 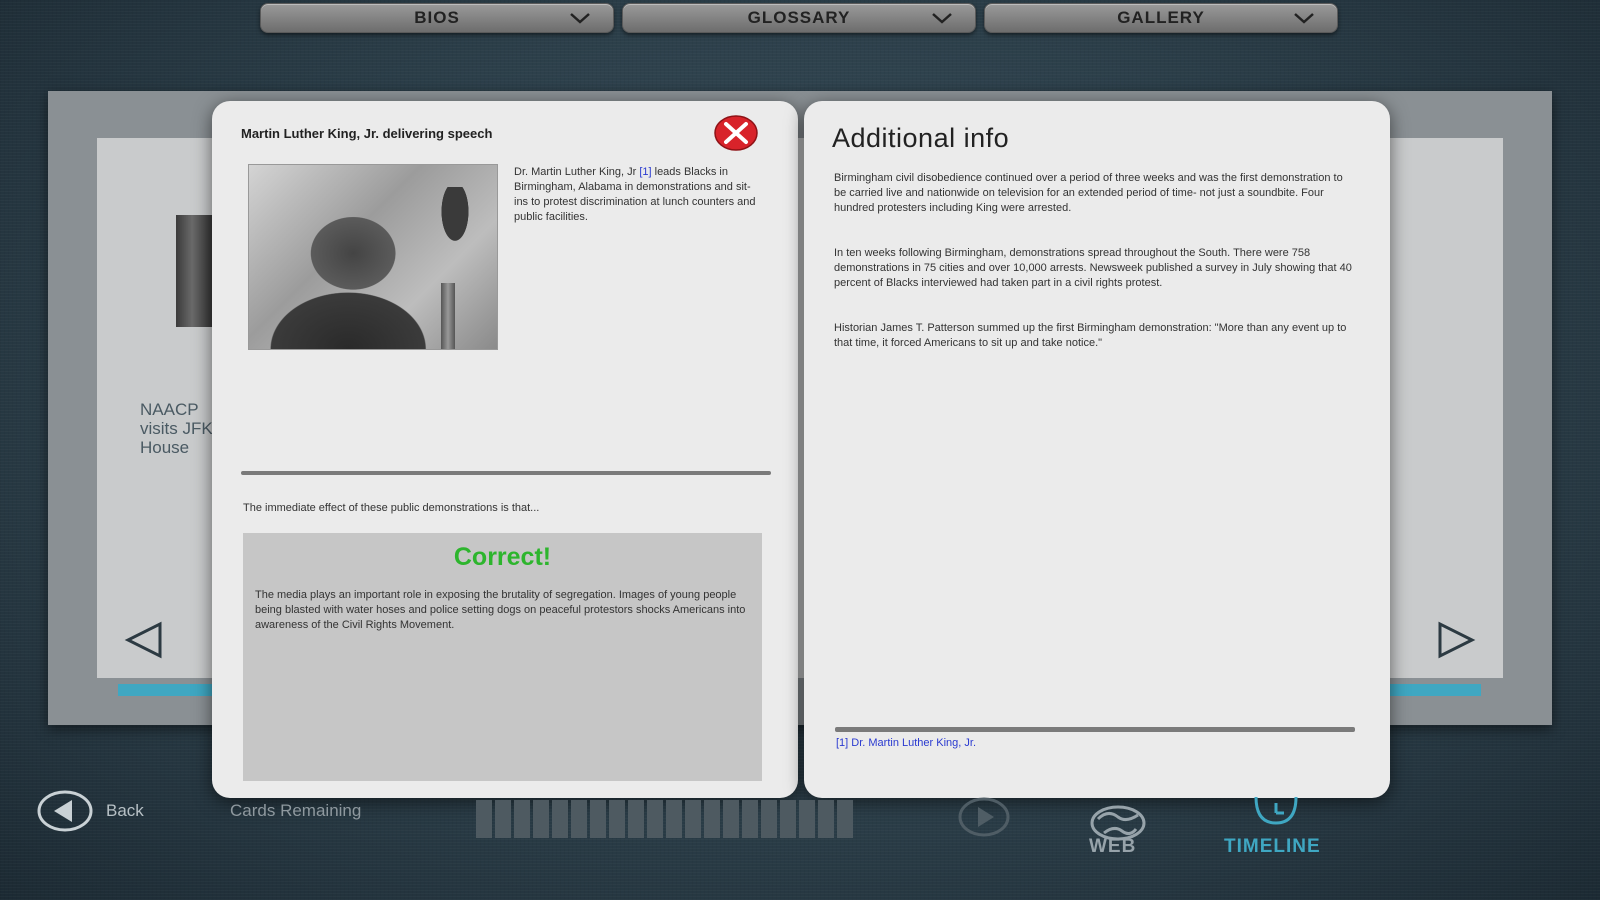 I want to click on footnote-divider, so click(x=1095, y=729).